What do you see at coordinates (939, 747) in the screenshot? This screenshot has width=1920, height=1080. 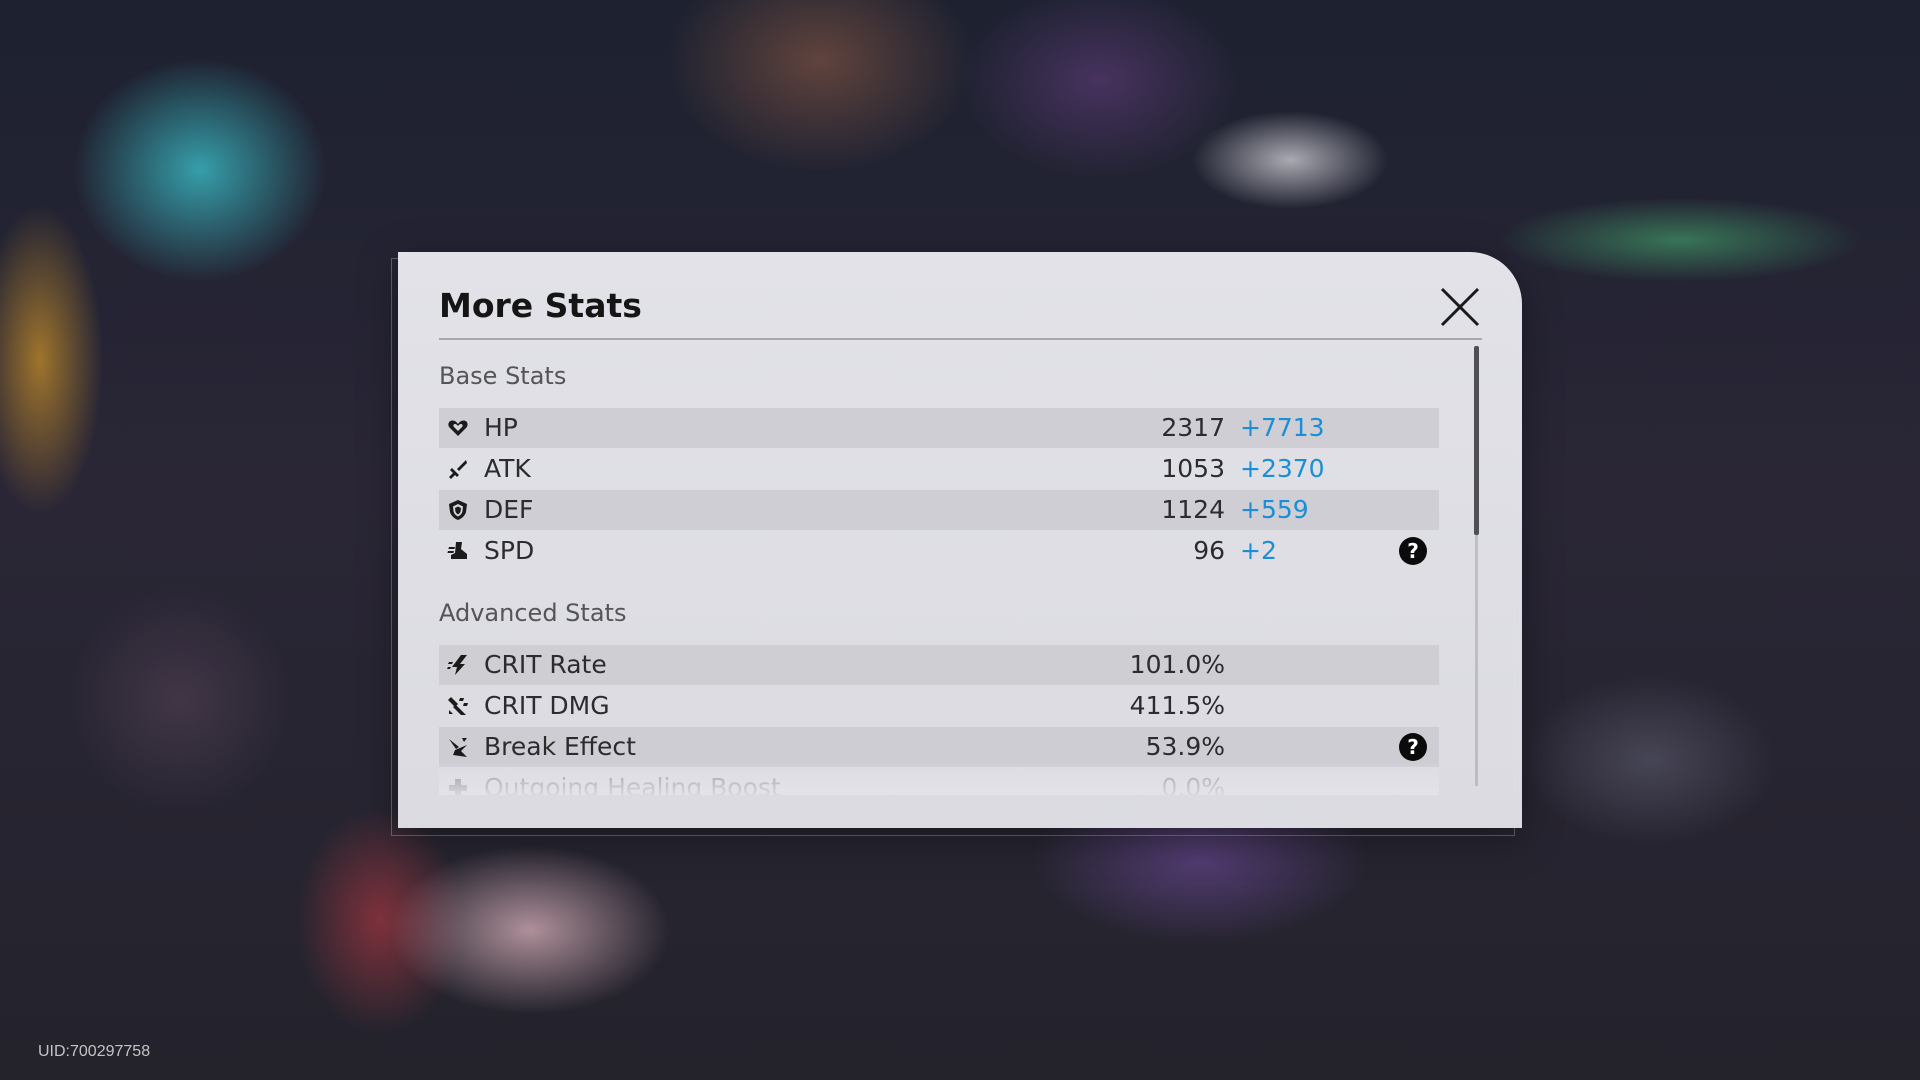 I see `stat-row-break-effect: Break Effect 53.9% ?` at bounding box center [939, 747].